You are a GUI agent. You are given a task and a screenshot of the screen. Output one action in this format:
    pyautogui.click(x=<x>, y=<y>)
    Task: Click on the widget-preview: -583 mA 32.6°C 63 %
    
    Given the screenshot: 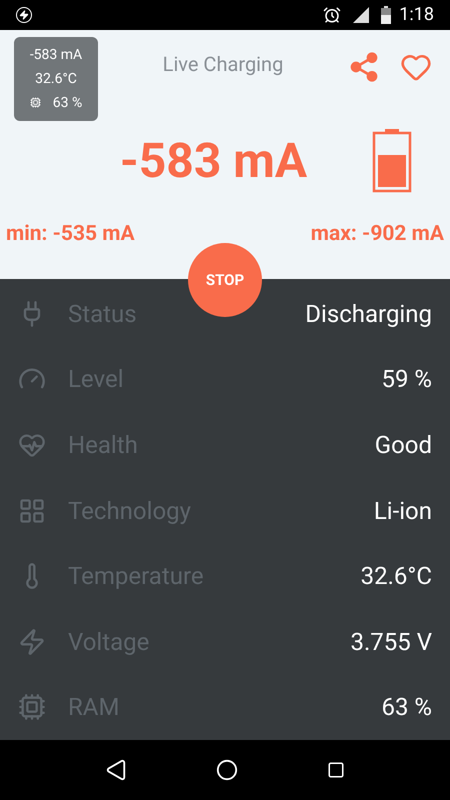 What is the action you would take?
    pyautogui.click(x=56, y=78)
    